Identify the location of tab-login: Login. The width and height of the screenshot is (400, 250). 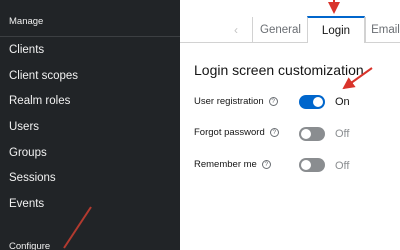
(336, 29).